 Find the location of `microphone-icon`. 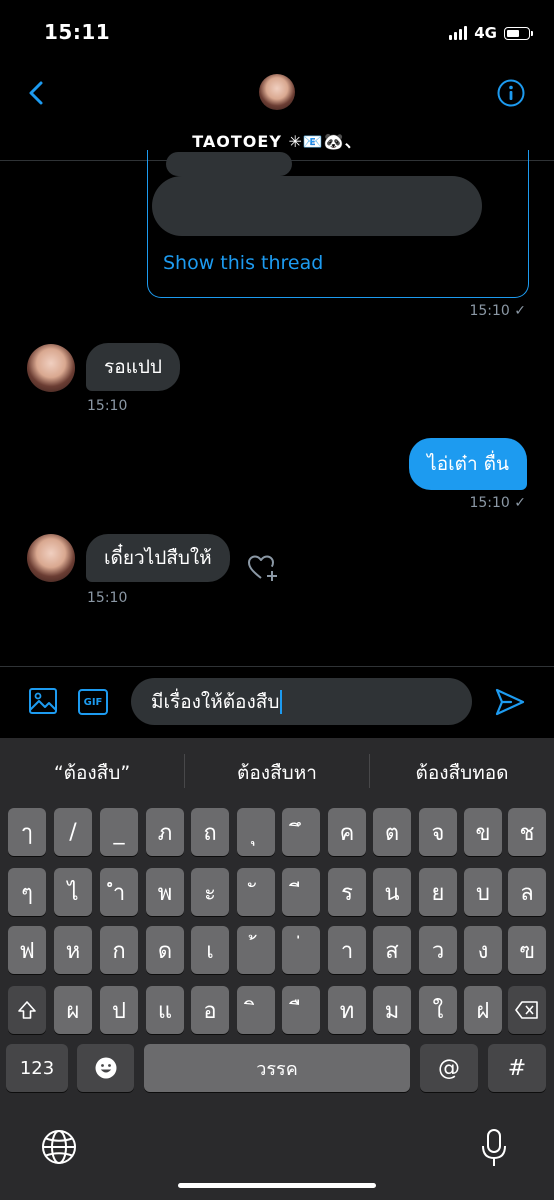

microphone-icon is located at coordinates (494, 1148).